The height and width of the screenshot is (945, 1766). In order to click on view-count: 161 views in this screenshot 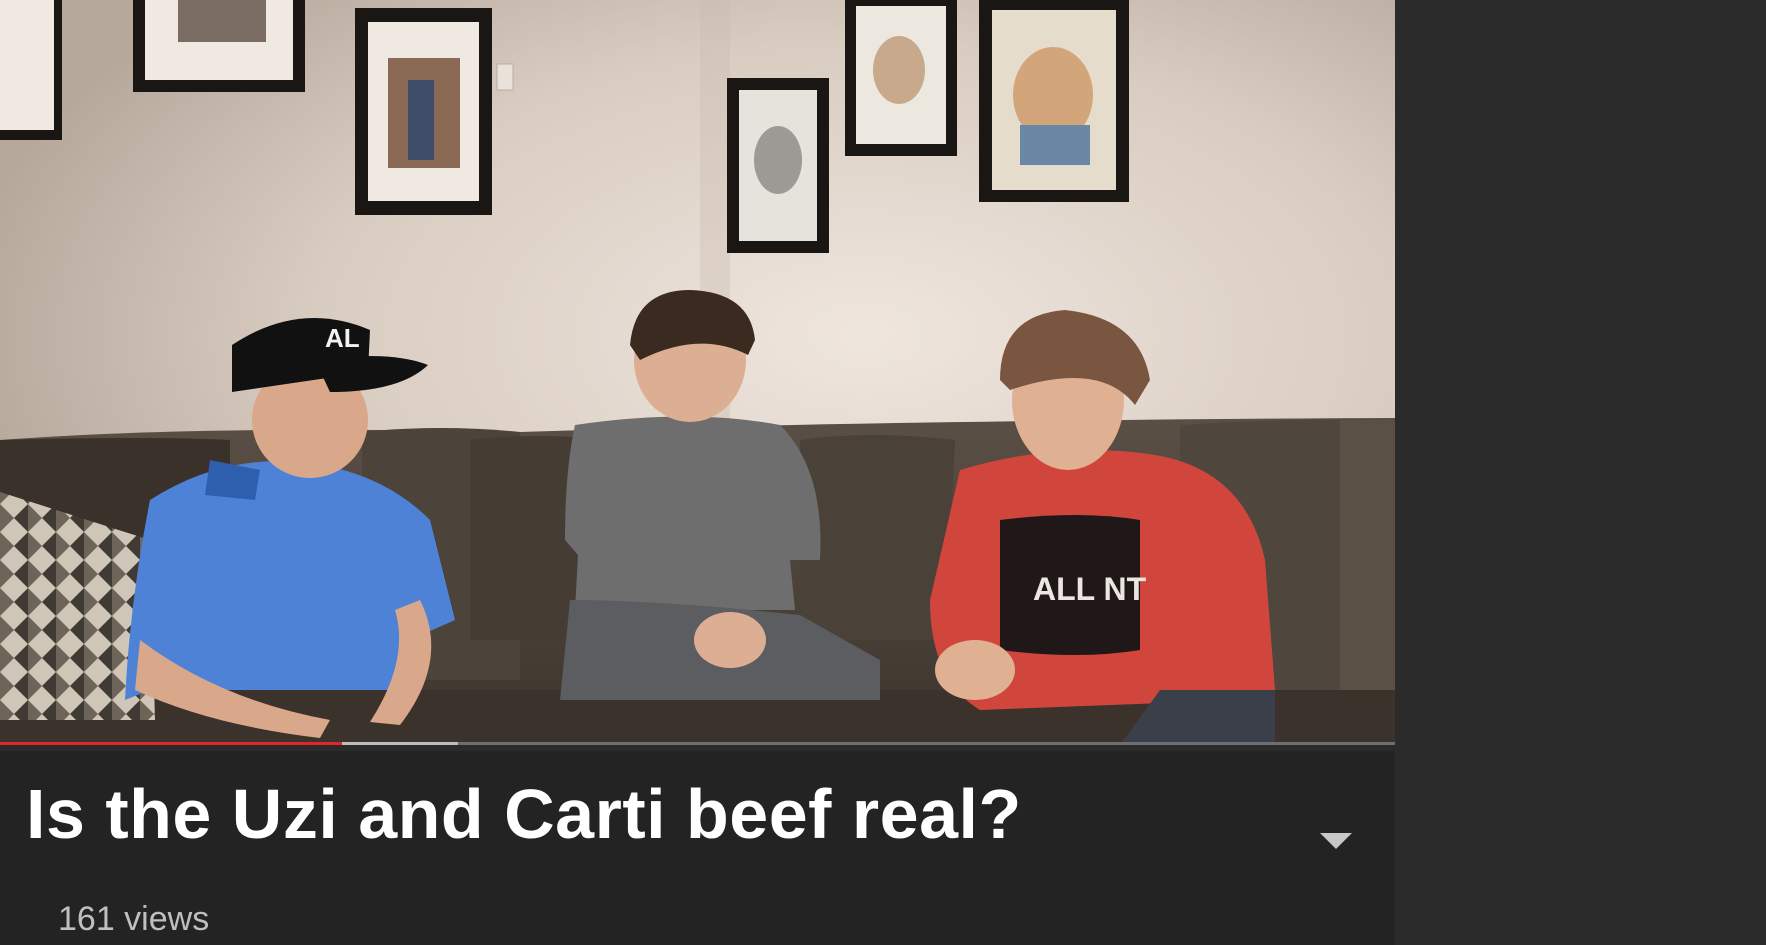, I will do `click(134, 919)`.